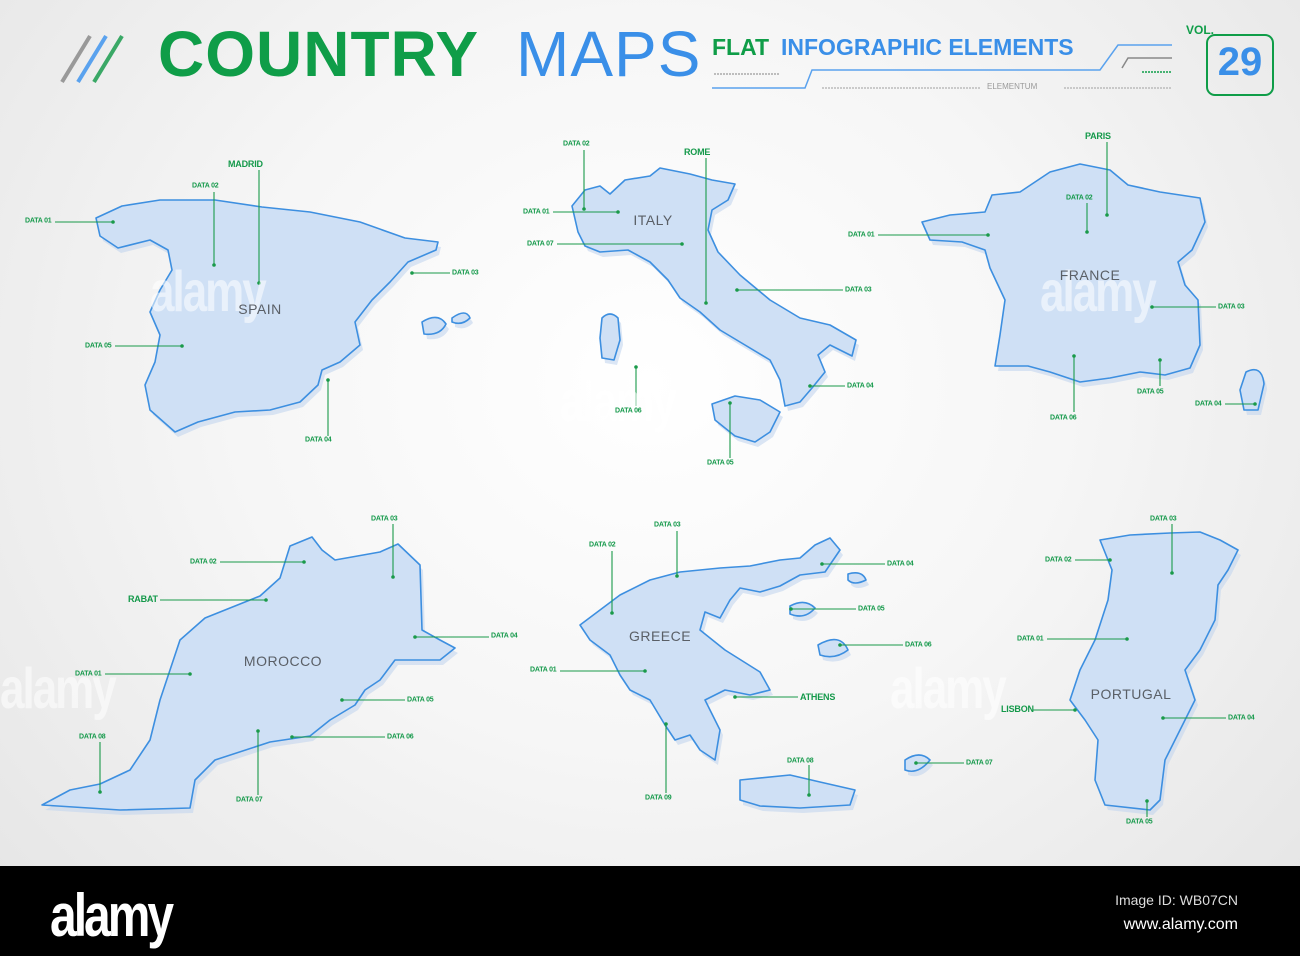  What do you see at coordinates (1098, 136) in the screenshot?
I see `capital-label: PARIS` at bounding box center [1098, 136].